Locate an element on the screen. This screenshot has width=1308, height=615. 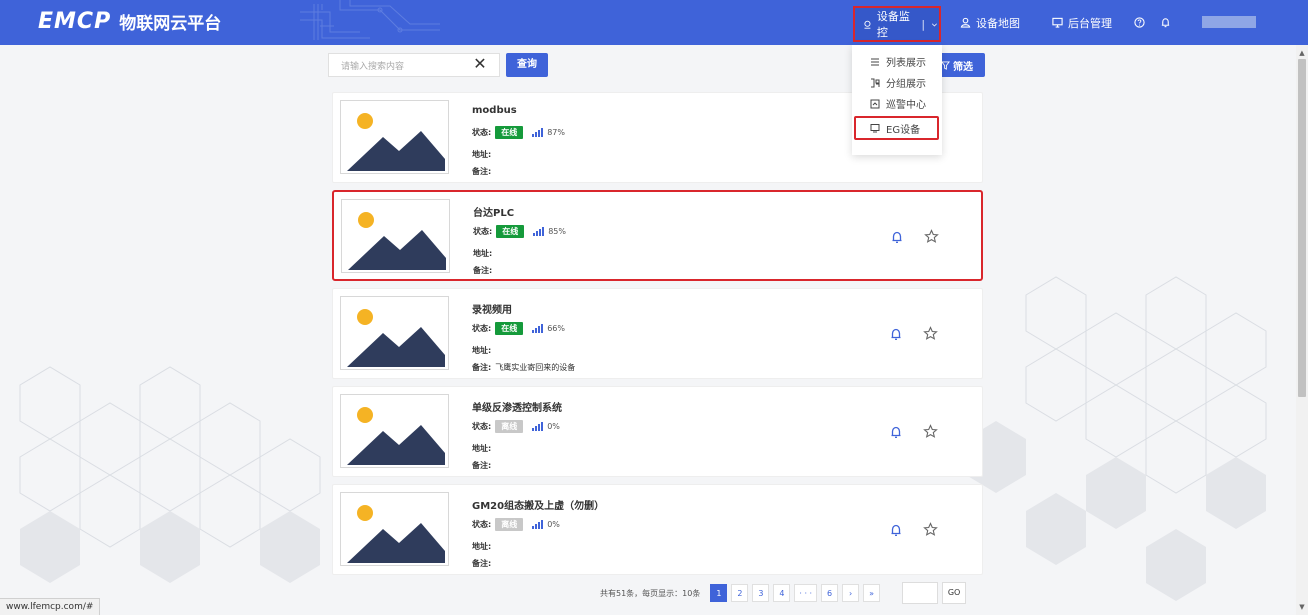
device-name: 单级反渗透控制系统 is located at coordinates (517, 406).